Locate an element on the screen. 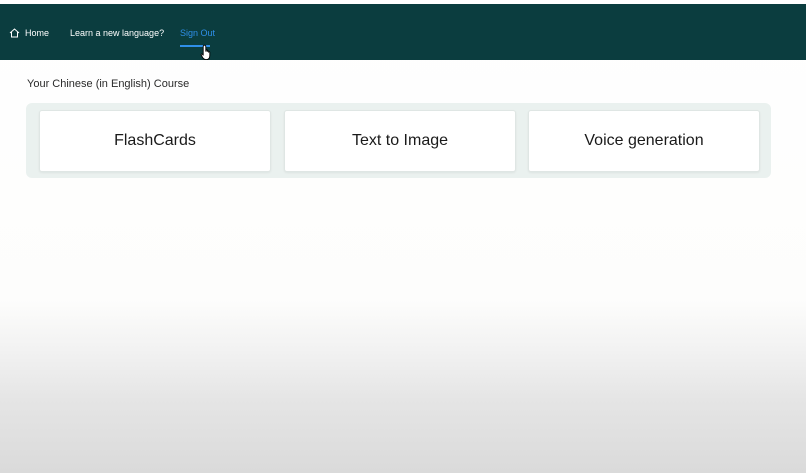  voice-generation-card-label: Voice generation is located at coordinates (644, 140).